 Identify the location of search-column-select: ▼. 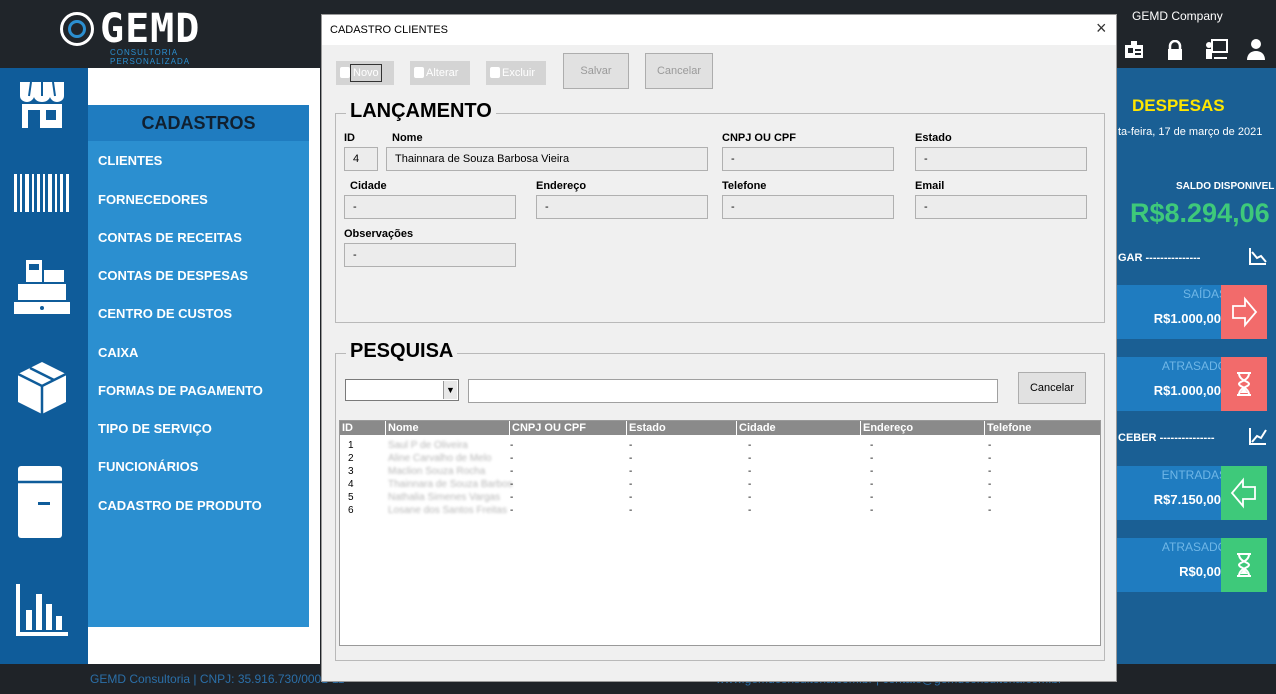
(402, 390).